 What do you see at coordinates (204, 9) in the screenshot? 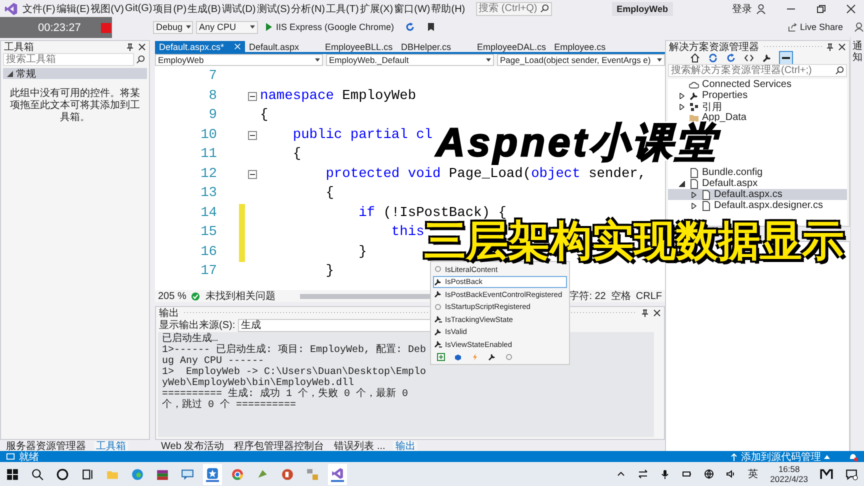
I see `menu-item: 生成(B)` at bounding box center [204, 9].